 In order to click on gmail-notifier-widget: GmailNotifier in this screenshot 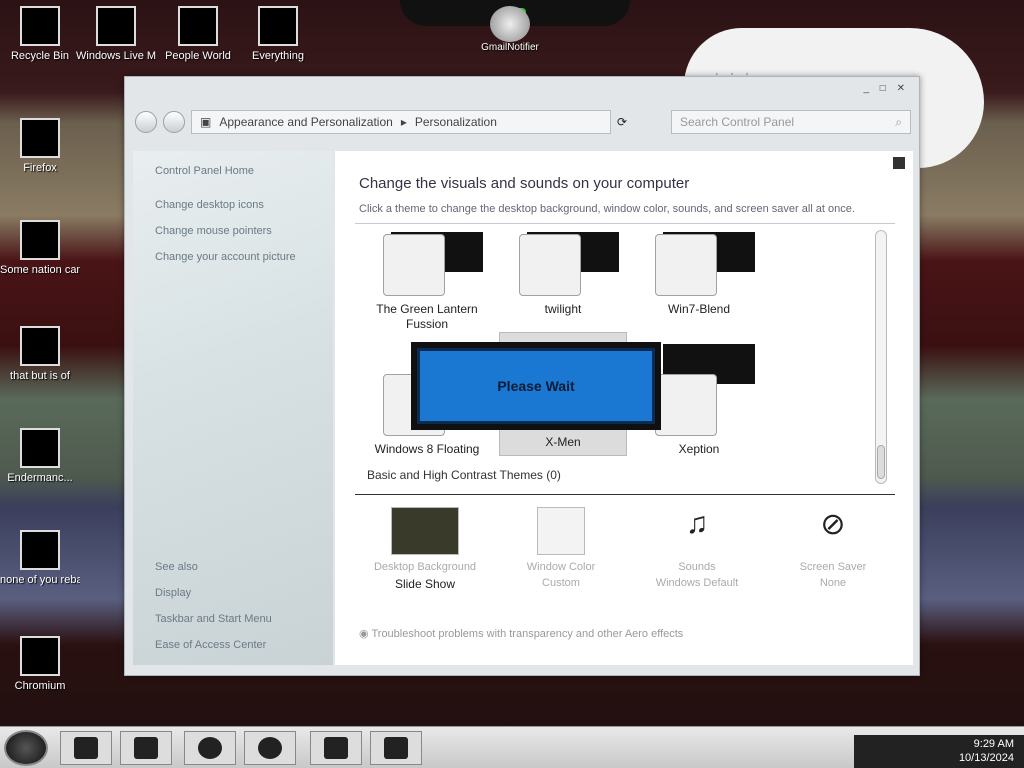, I will do `click(510, 31)`.